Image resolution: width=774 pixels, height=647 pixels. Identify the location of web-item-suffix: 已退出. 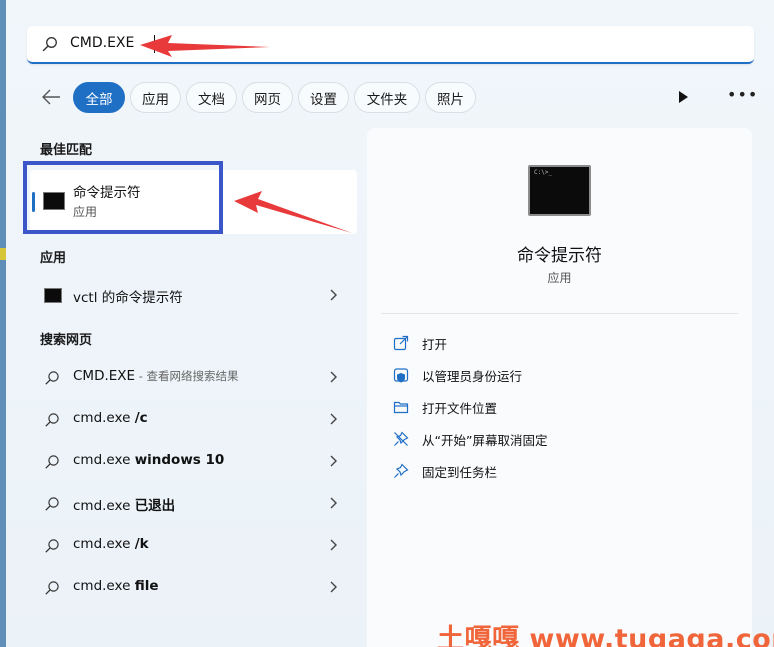
(155, 506).